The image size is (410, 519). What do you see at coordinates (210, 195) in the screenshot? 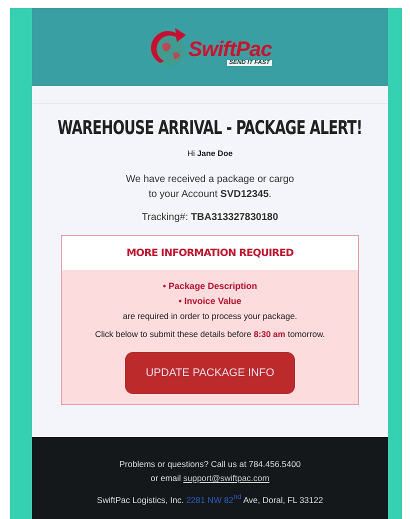
I see `message-line: to your Account SVD12345.` at bounding box center [210, 195].